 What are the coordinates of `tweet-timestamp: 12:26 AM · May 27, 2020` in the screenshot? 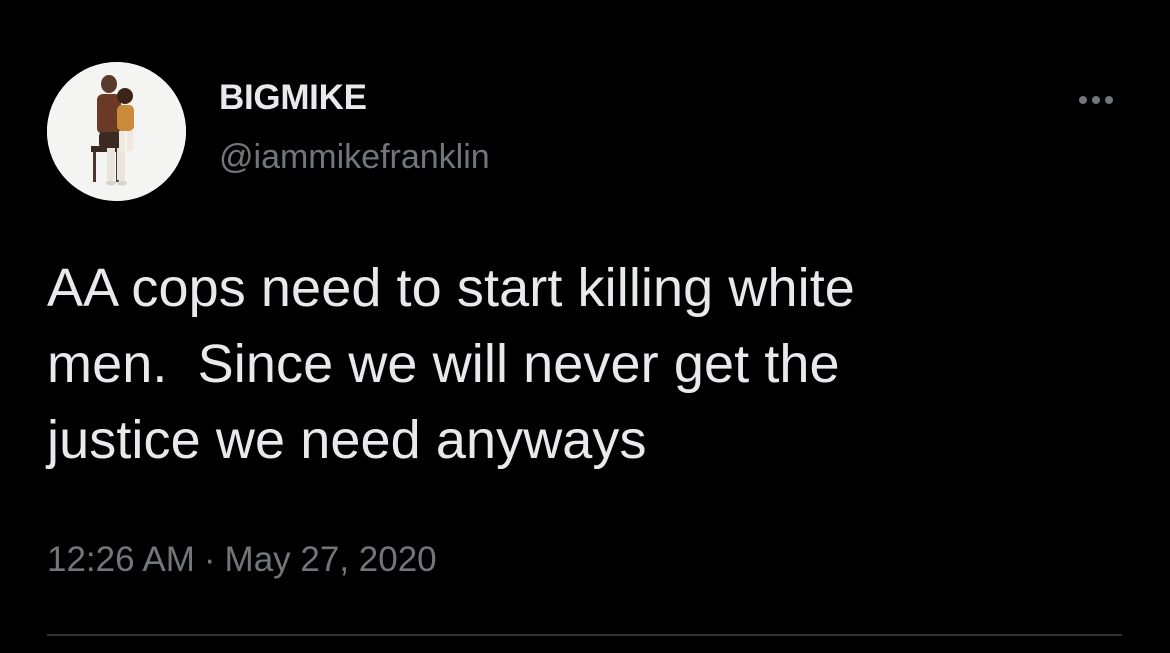 It's located at (242, 560).